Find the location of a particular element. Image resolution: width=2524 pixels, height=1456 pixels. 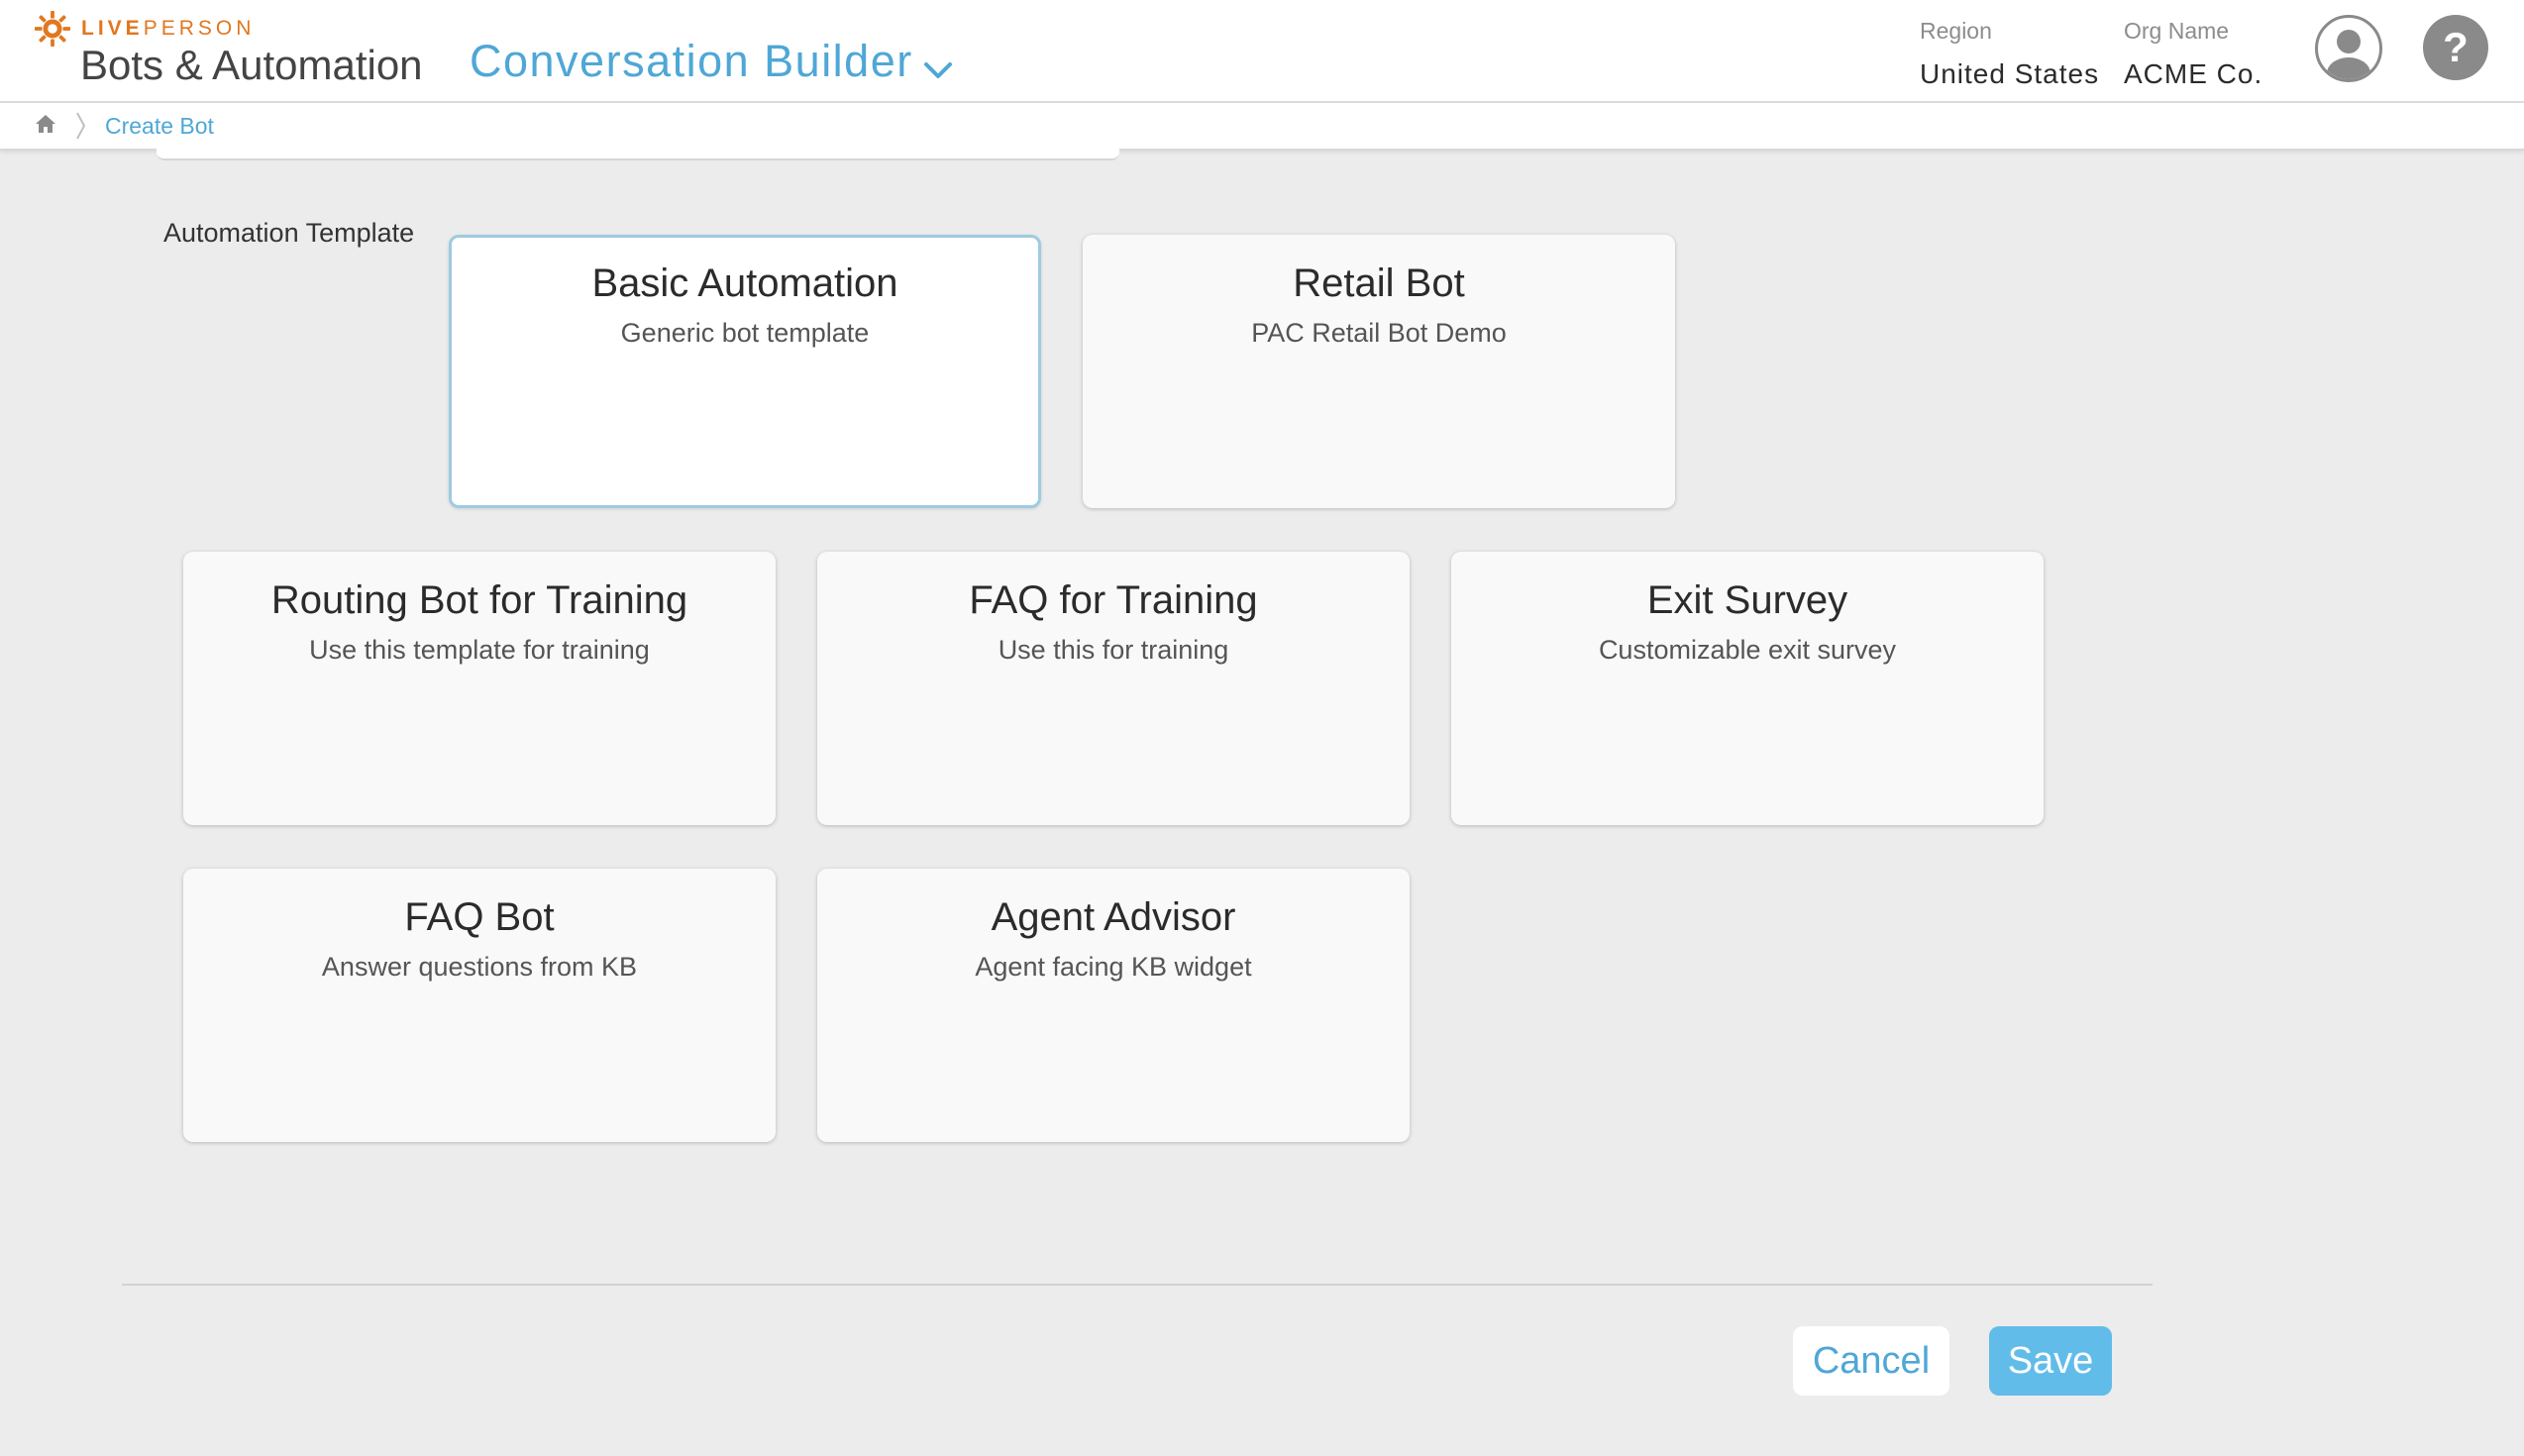

region-label: Region is located at coordinates (1956, 31).